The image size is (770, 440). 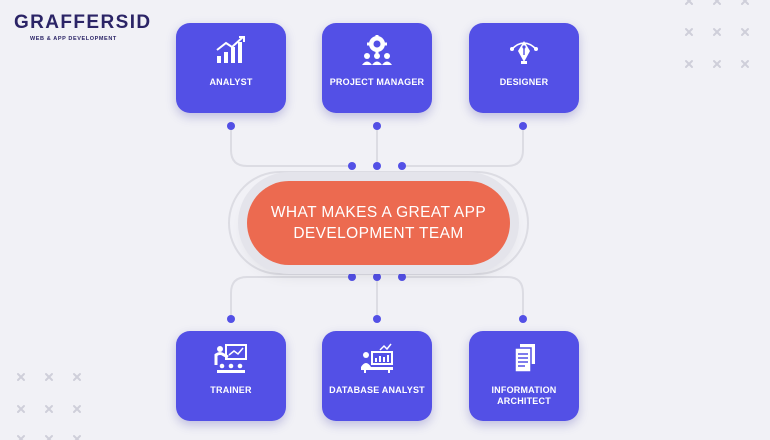 I want to click on role-label: INFORMATION ARCHITECT, so click(x=524, y=395).